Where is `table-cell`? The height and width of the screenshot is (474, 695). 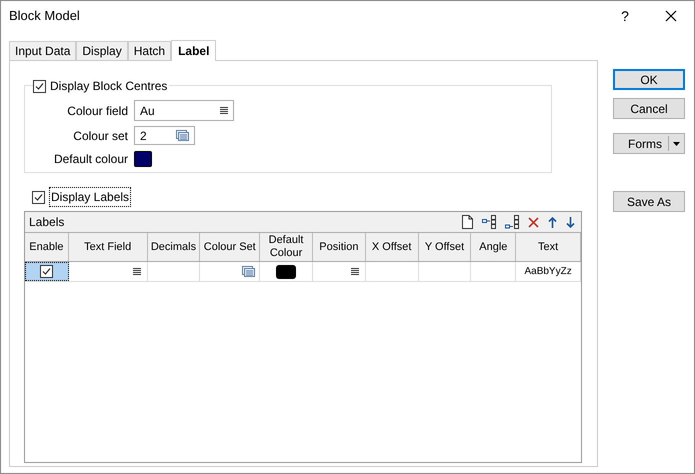
table-cell is located at coordinates (47, 271).